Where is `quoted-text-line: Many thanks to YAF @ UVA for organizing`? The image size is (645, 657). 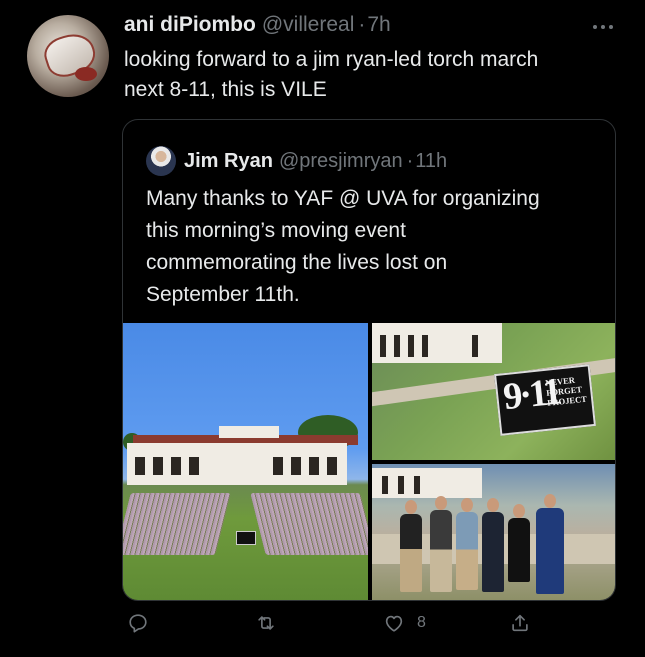
quoted-text-line: Many thanks to YAF @ UVA for organizing is located at coordinates (343, 198).